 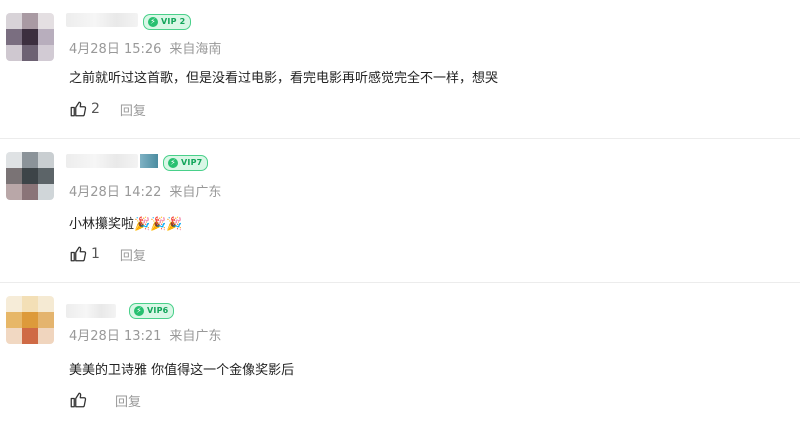 What do you see at coordinates (149, 161) in the screenshot?
I see `username-tail` at bounding box center [149, 161].